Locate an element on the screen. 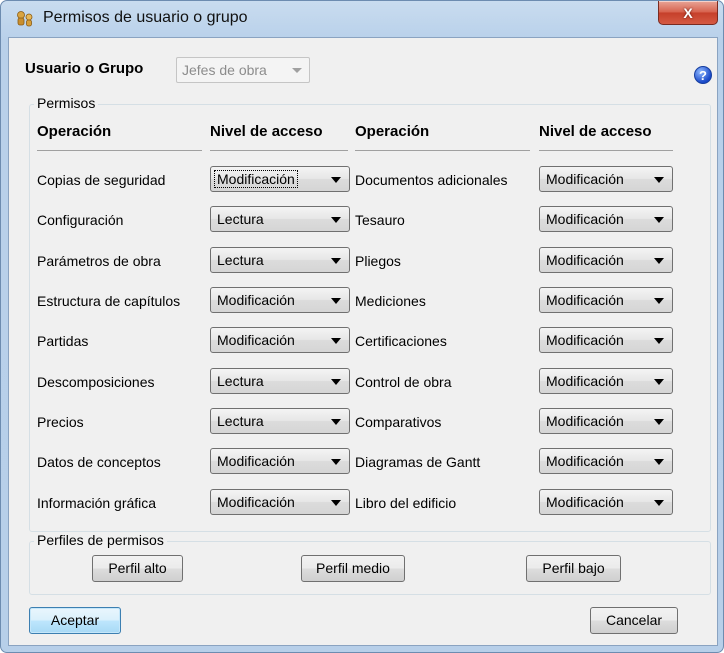  operation-label: Datos de conceptos is located at coordinates (99, 462).